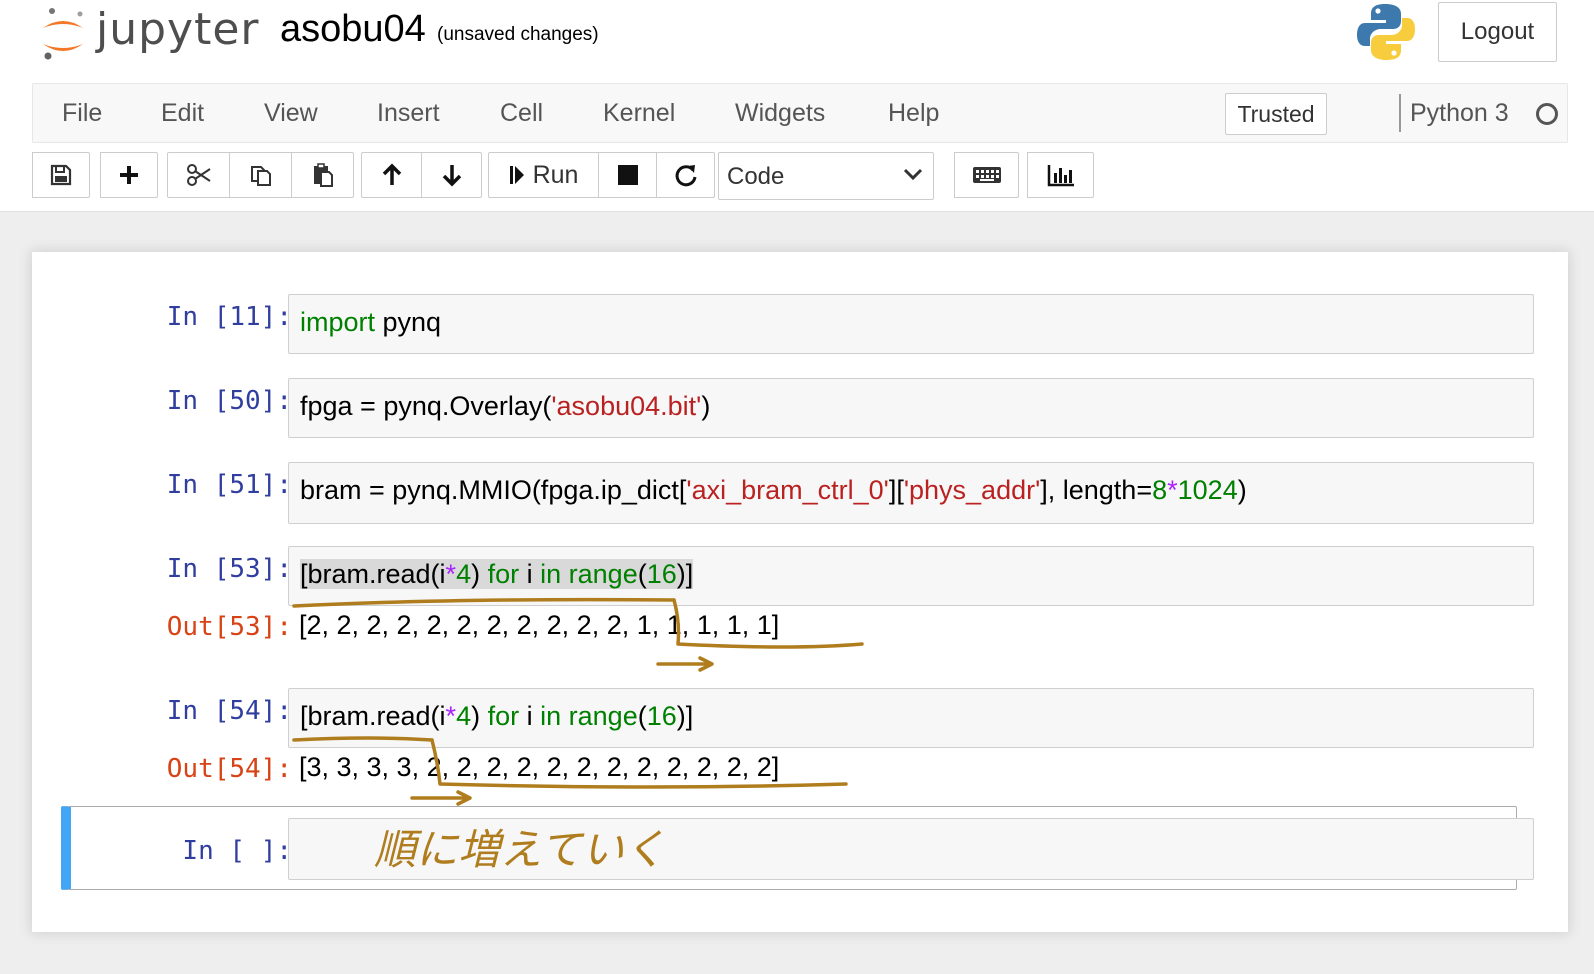 Image resolution: width=1594 pixels, height=974 pixels. I want to click on run-label: Run, so click(555, 174).